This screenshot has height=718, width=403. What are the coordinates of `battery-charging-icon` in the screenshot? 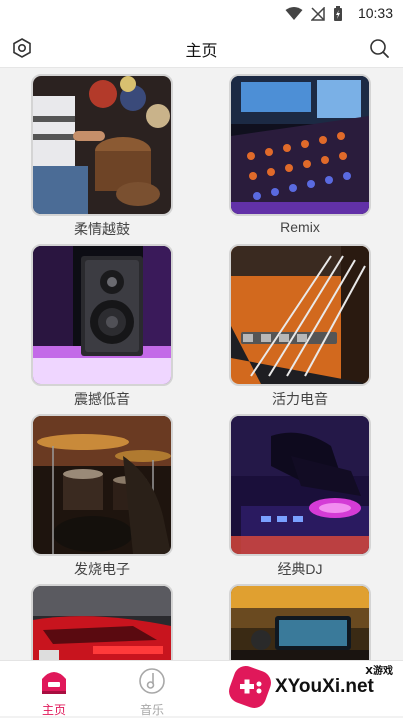 It's located at (338, 14).